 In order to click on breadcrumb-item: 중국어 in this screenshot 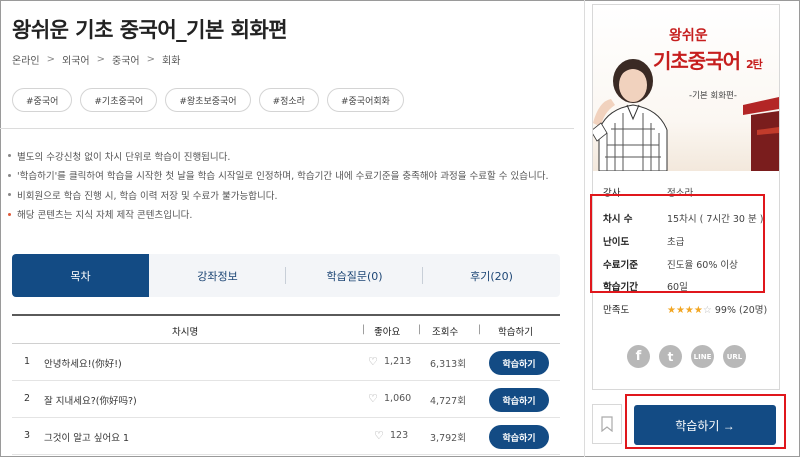, I will do `click(126, 59)`.